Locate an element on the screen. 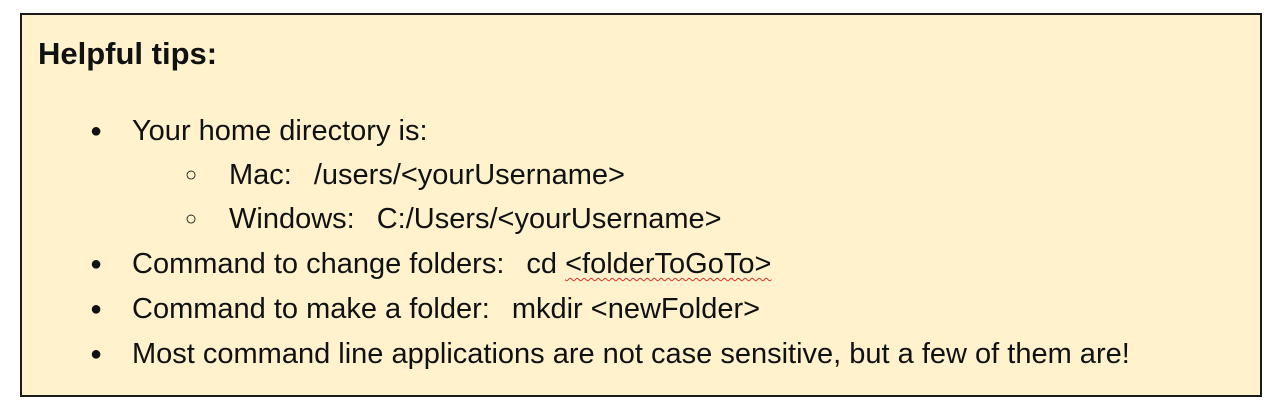 The height and width of the screenshot is (410, 1284). windows-label: Windows: is located at coordinates (292, 219).